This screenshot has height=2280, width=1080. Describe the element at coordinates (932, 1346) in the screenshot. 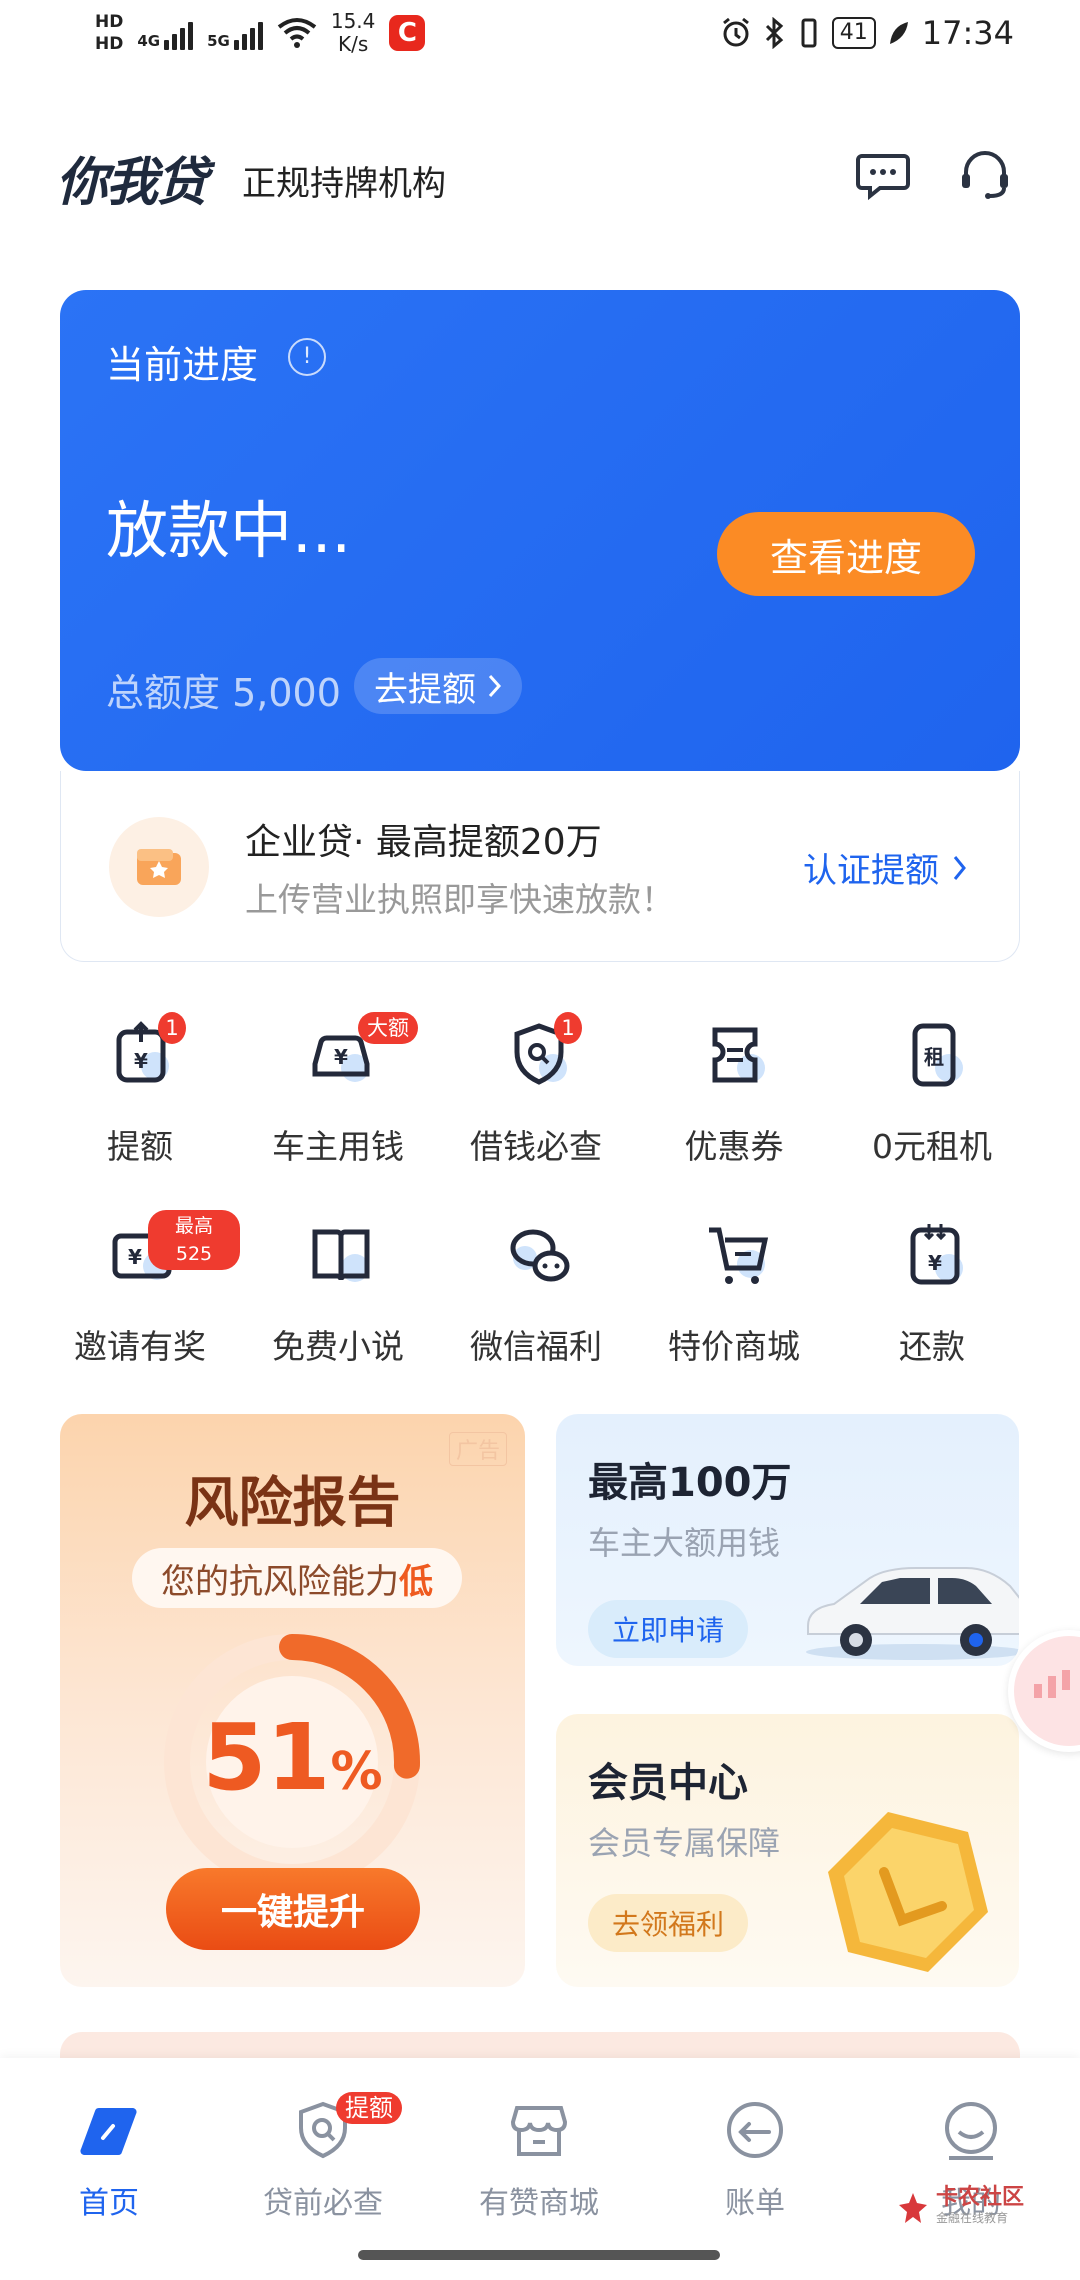

I see `grid-label: 还款` at that location.